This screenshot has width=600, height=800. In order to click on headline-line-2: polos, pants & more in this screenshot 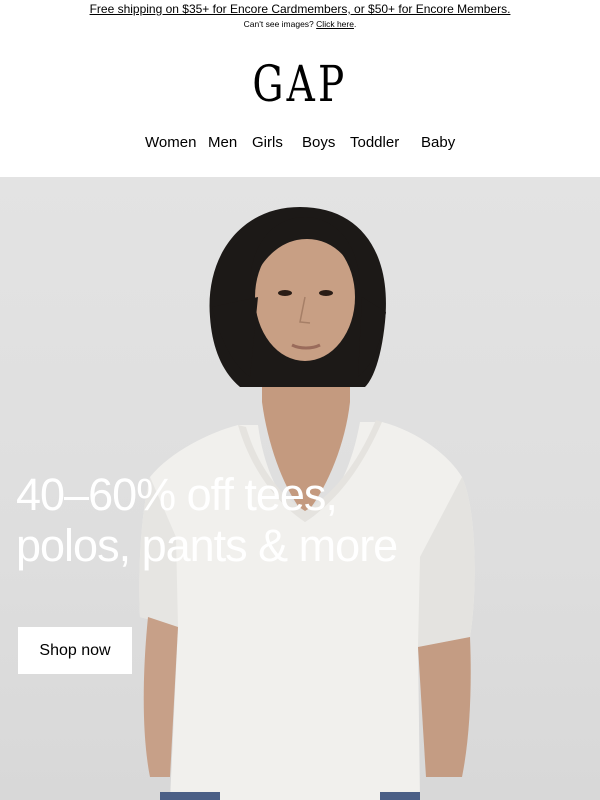, I will do `click(207, 545)`.